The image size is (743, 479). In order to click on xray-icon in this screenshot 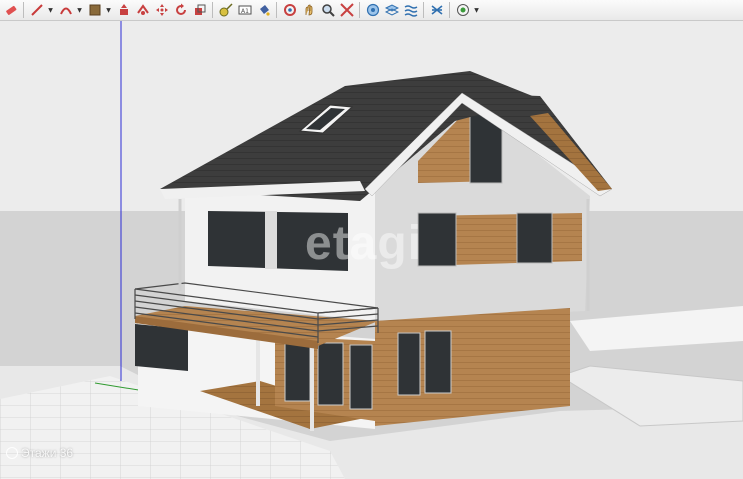, I will do `click(437, 10)`.